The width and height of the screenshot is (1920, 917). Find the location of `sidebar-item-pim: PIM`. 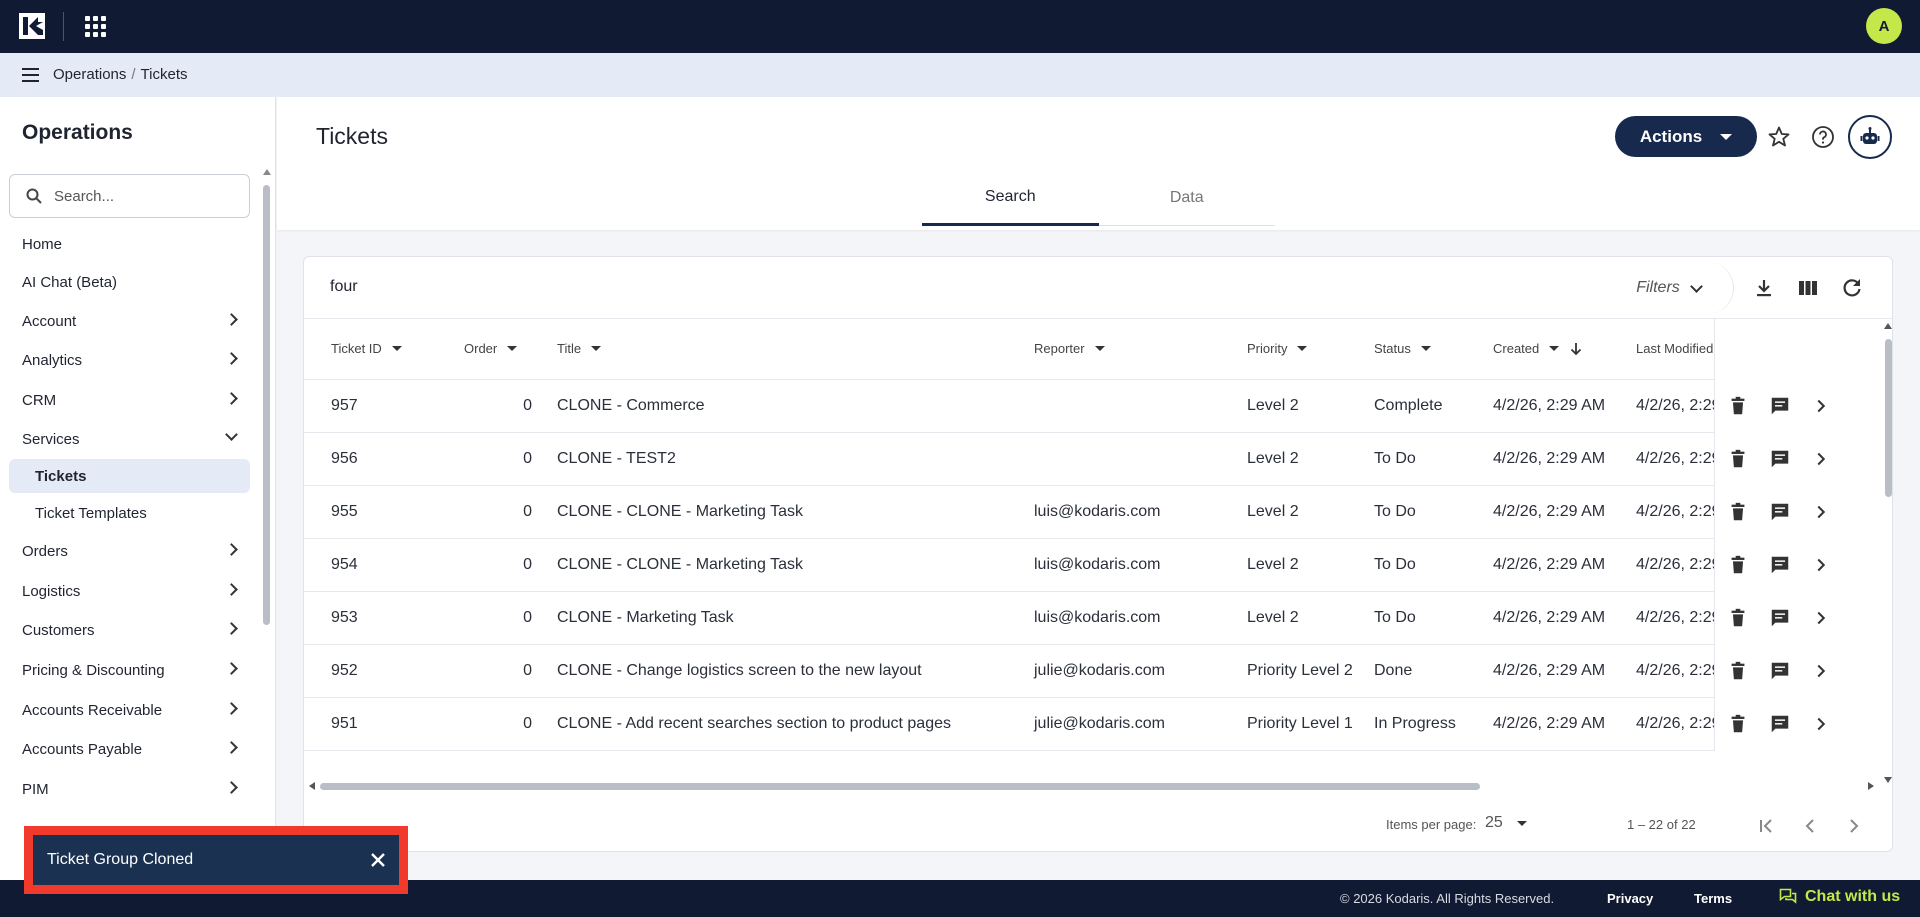

sidebar-item-pim: PIM is located at coordinates (129, 789).